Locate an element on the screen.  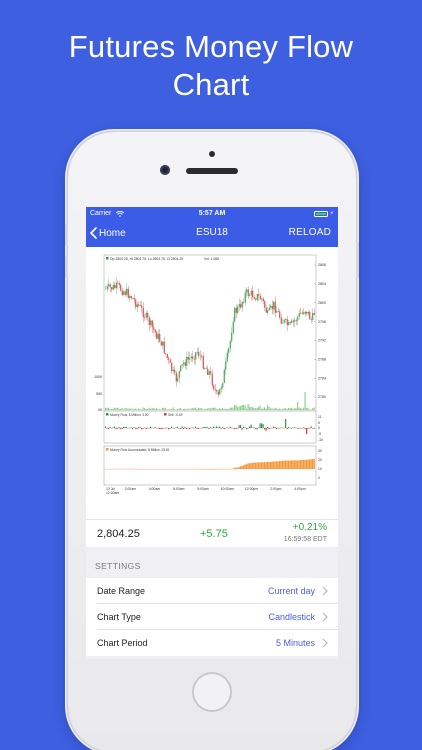
home-button is located at coordinates (212, 692).